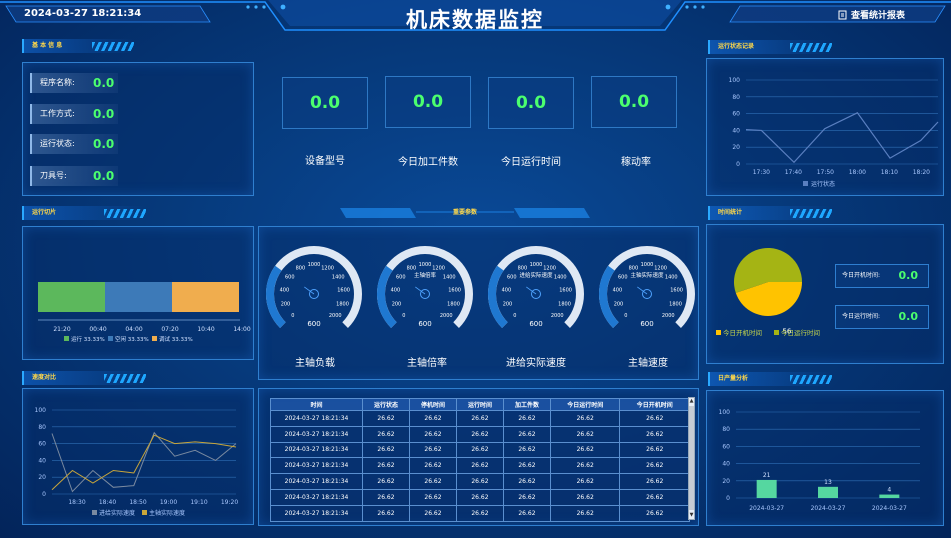  I want to click on table-scrollbar: ▲ ▼, so click(691, 458).